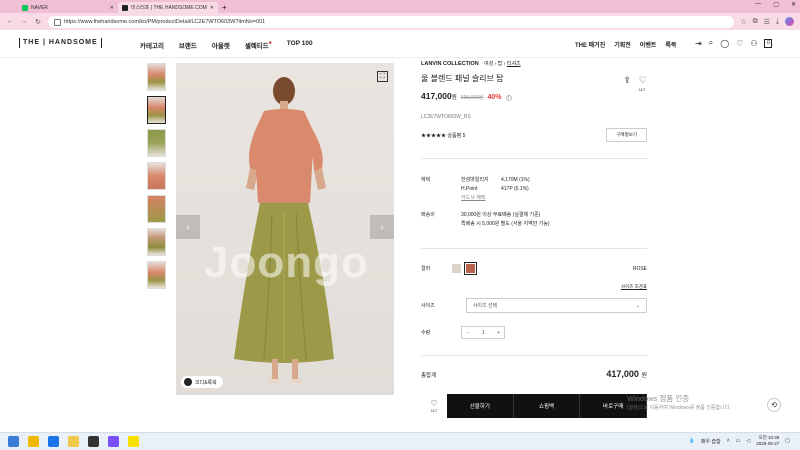 This screenshot has width=800, height=450. Describe the element at coordinates (483, 333) in the screenshot. I see `quantity-value: 1` at that location.